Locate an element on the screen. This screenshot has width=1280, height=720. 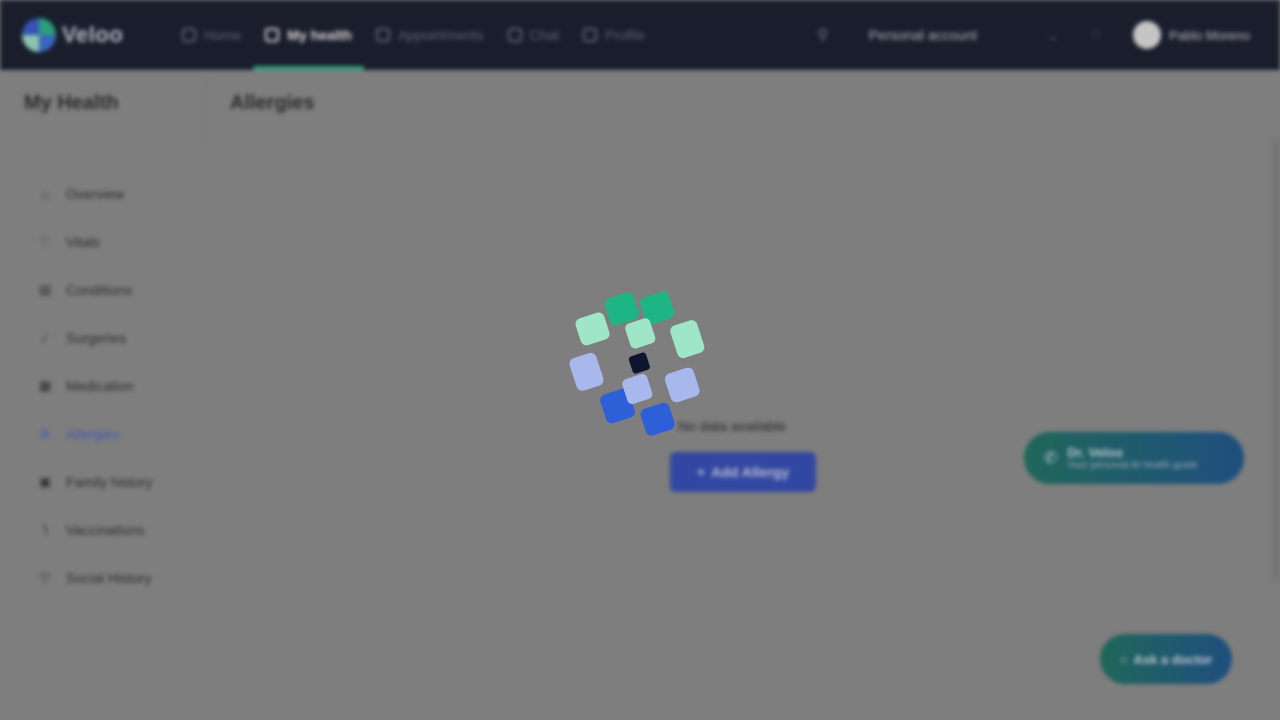
spinner-center is located at coordinates (639, 363).